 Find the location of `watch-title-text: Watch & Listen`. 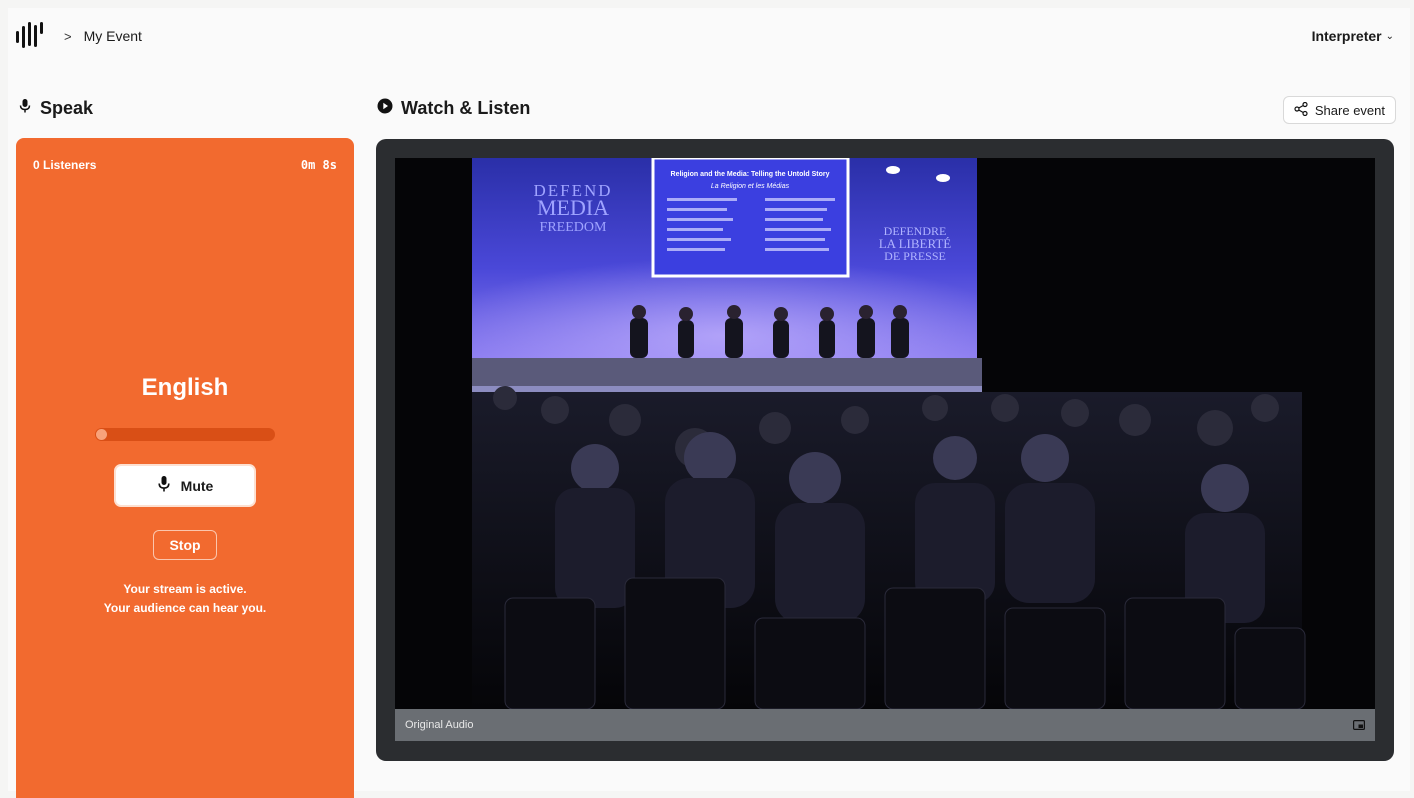

watch-title-text: Watch & Listen is located at coordinates (466, 108).